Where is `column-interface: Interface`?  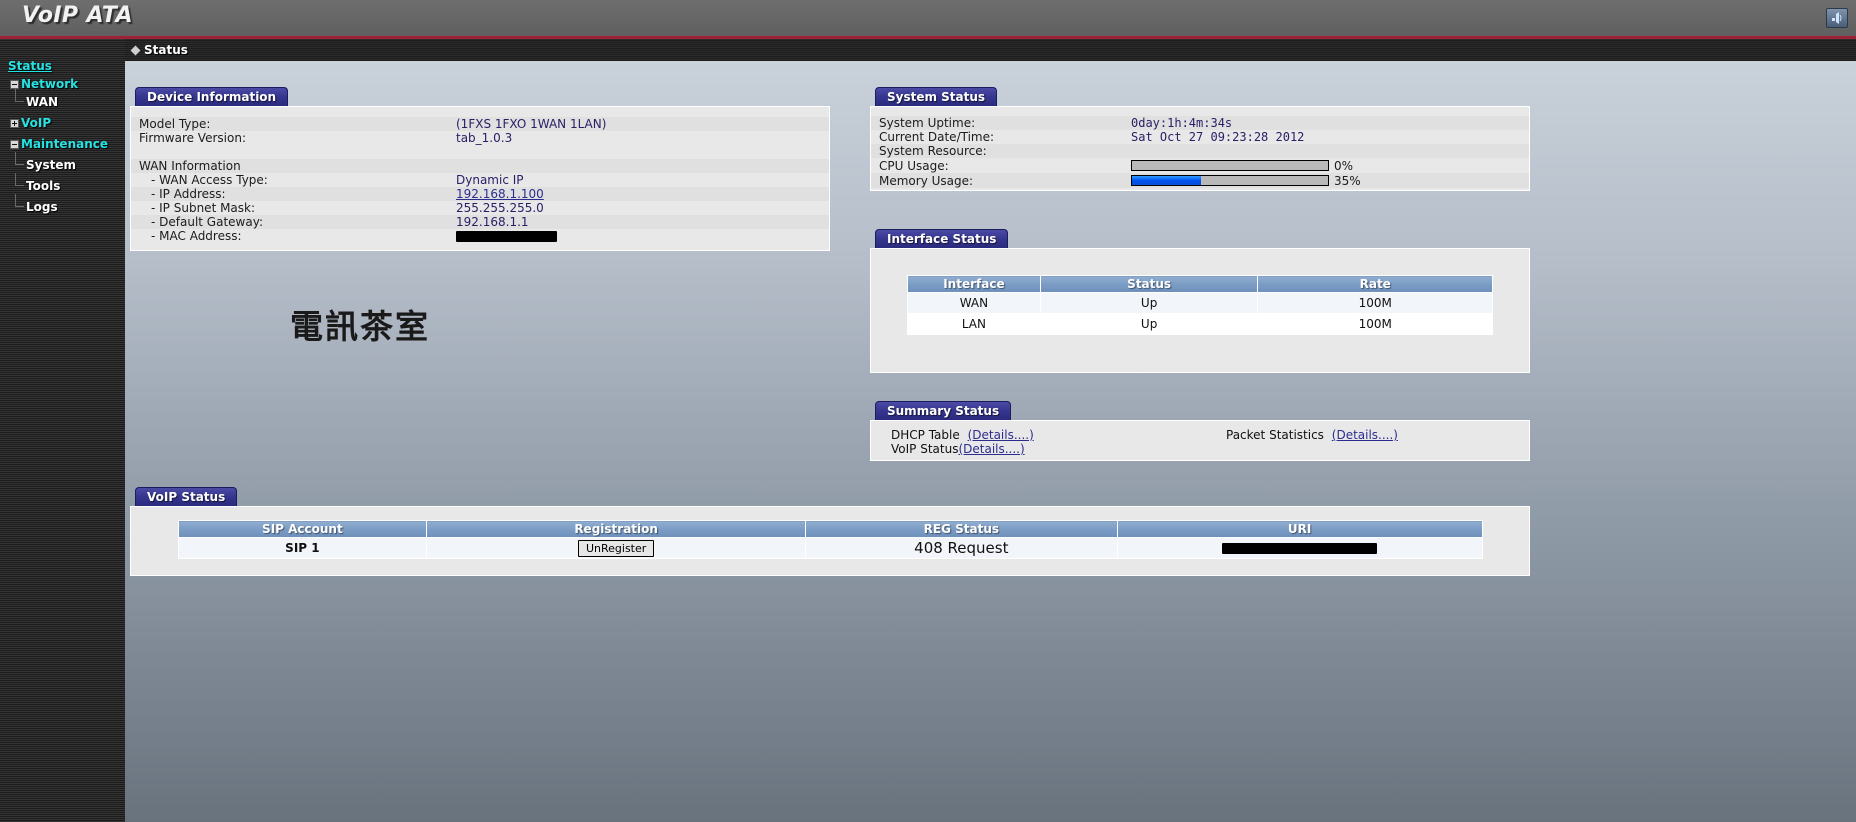
column-interface: Interface is located at coordinates (974, 284).